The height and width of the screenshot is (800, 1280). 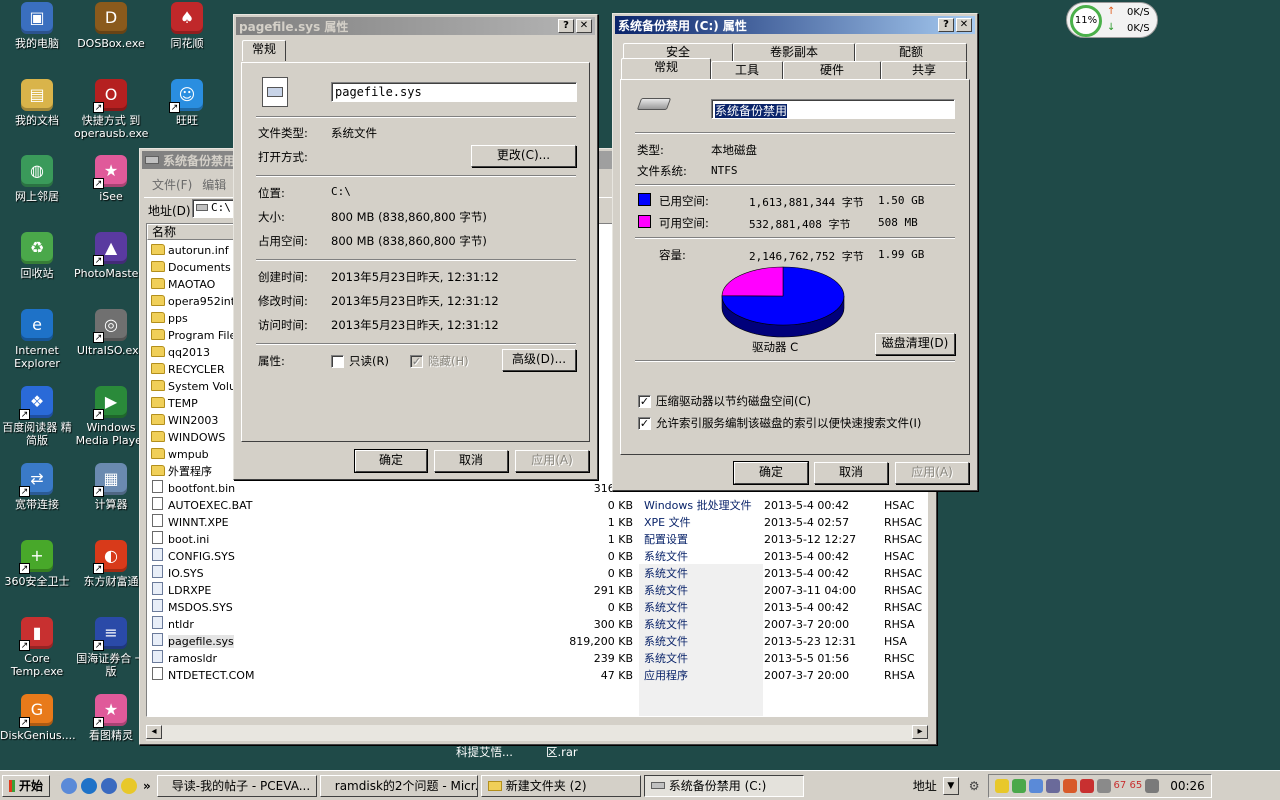 What do you see at coordinates (190, 522) in the screenshot?
I see `file-row: WINNT.XPE` at bounding box center [190, 522].